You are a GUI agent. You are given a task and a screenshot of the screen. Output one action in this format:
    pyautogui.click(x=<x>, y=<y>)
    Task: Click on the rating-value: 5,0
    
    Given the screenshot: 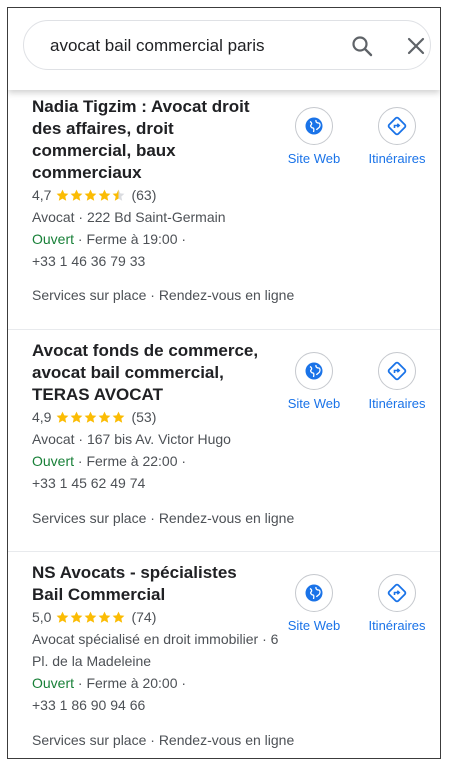 What is the action you would take?
    pyautogui.click(x=42, y=617)
    